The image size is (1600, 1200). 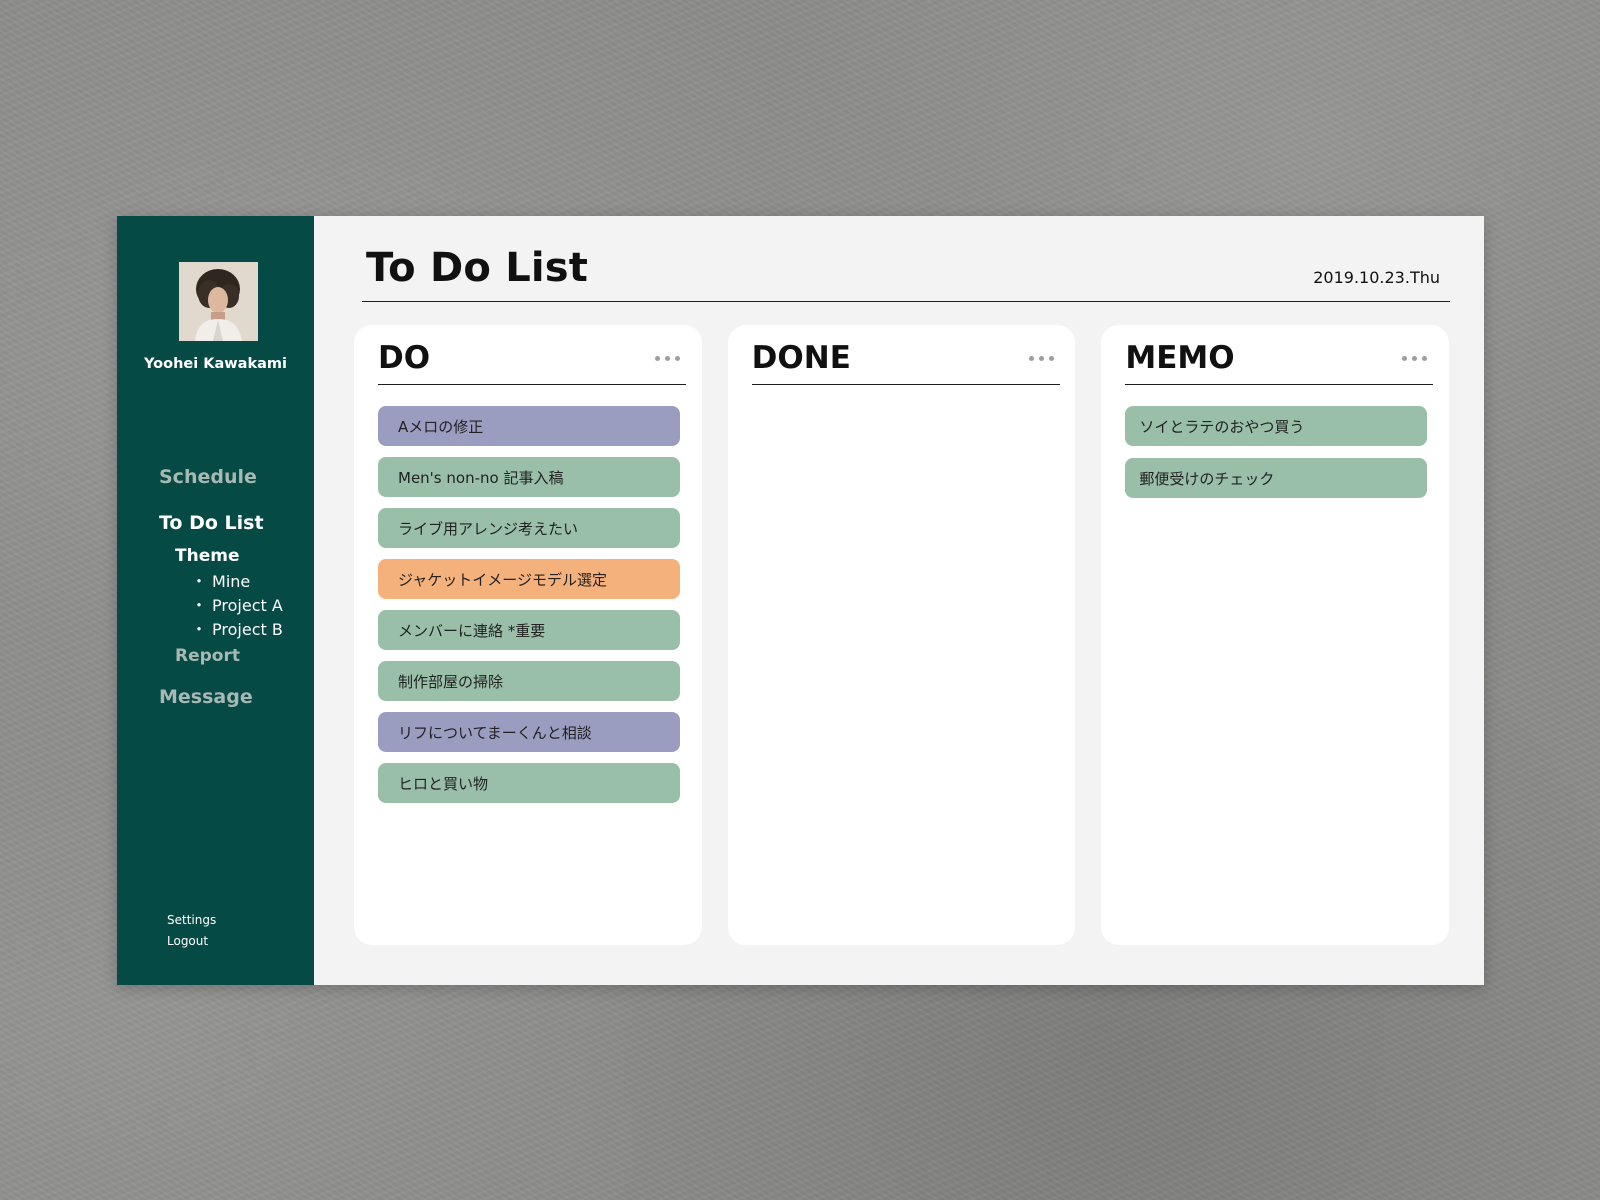 I want to click on user-name: Yoohei Kawakami, so click(x=215, y=364).